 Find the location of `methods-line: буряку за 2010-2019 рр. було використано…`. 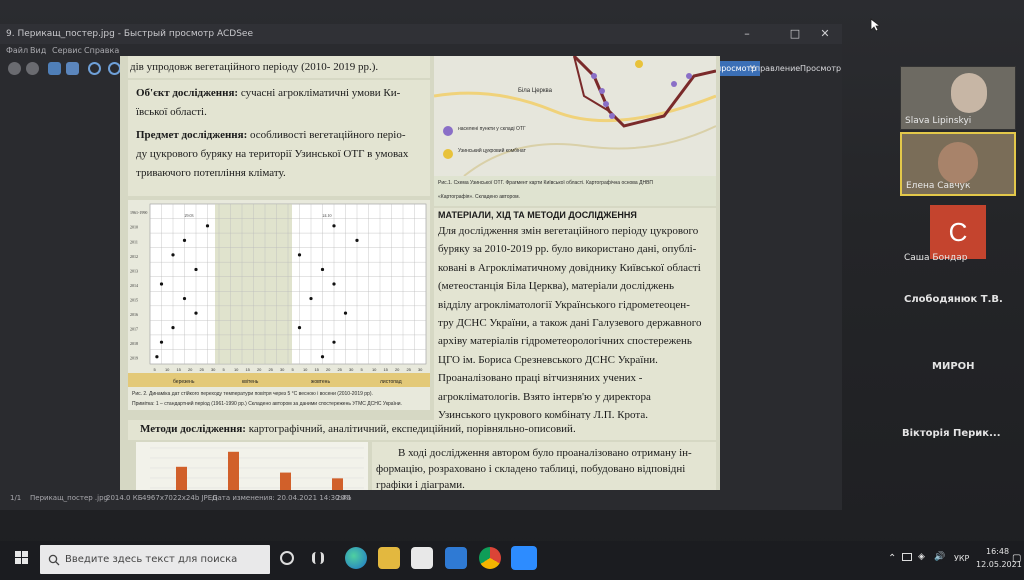

methods-line: буряку за 2010-2019 рр. було використано… is located at coordinates (567, 249).